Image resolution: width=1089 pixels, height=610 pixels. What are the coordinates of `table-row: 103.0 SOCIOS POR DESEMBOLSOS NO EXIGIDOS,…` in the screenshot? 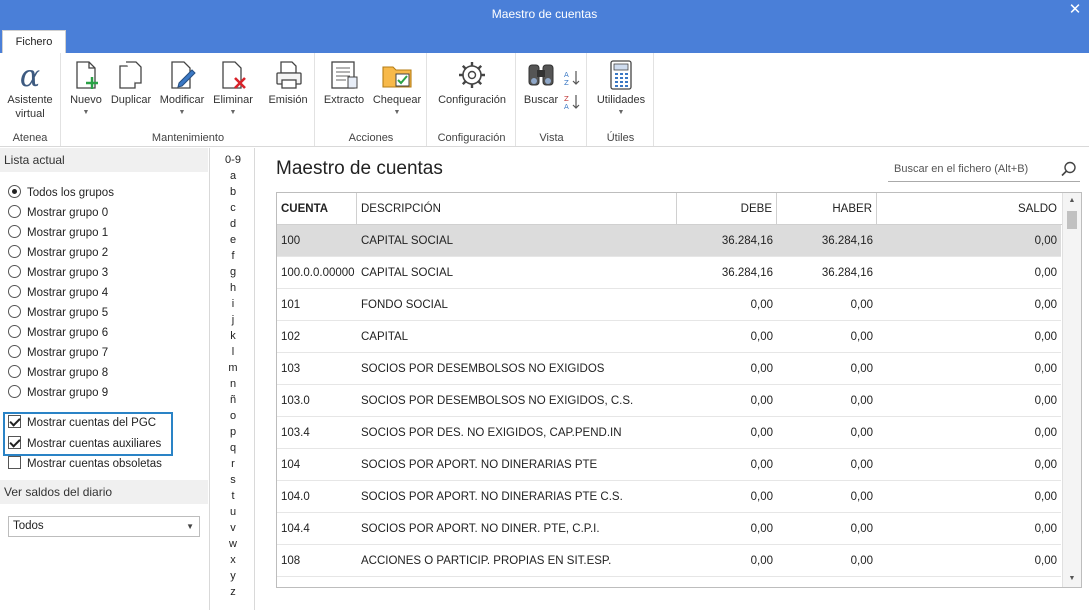 It's located at (669, 401).